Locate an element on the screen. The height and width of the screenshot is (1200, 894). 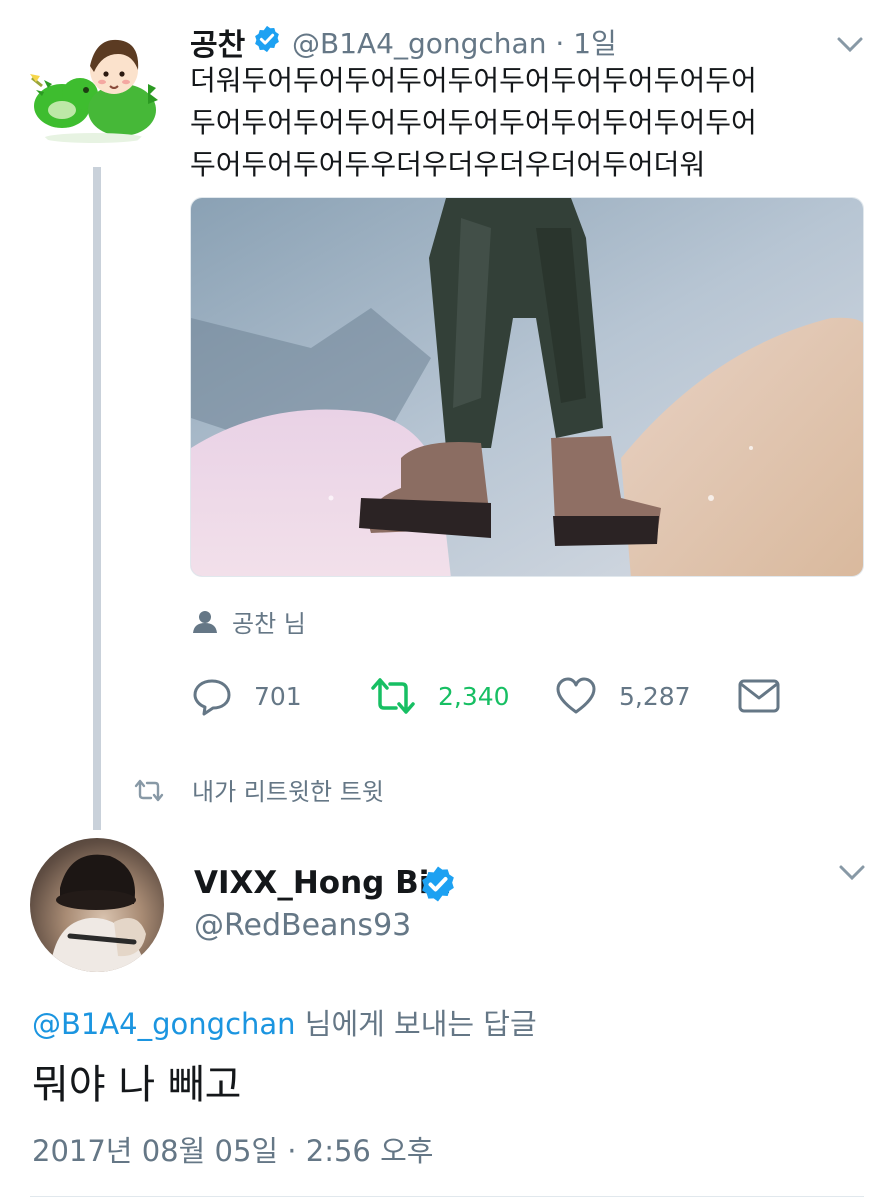
replying-to-handle: @B1A4_gongchan is located at coordinates (164, 1024).